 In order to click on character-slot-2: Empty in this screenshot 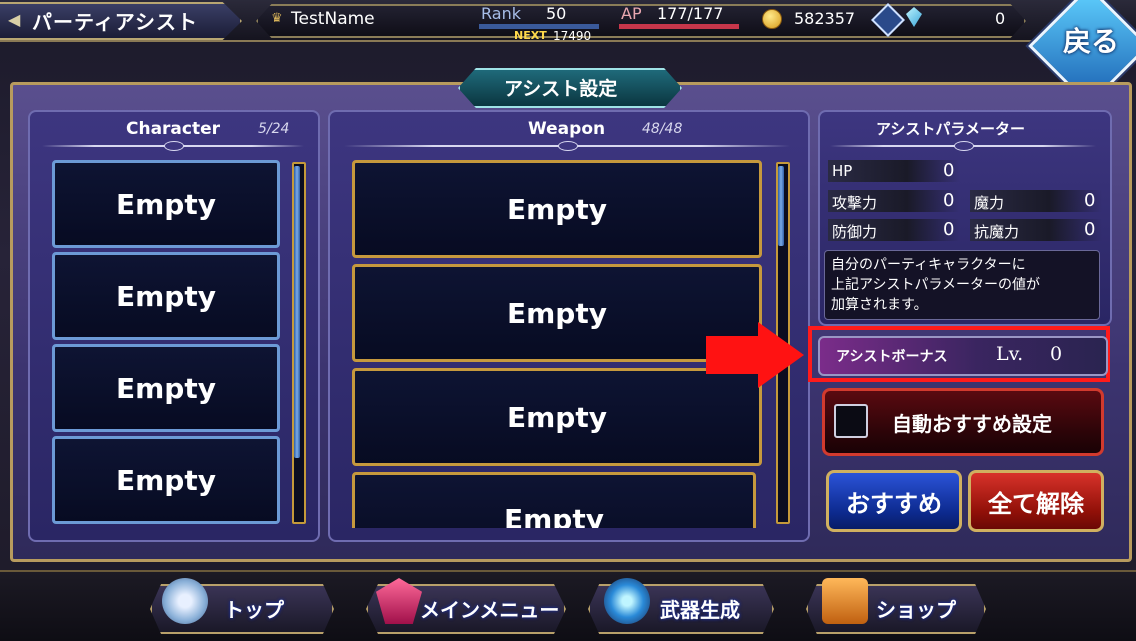, I will do `click(166, 296)`.